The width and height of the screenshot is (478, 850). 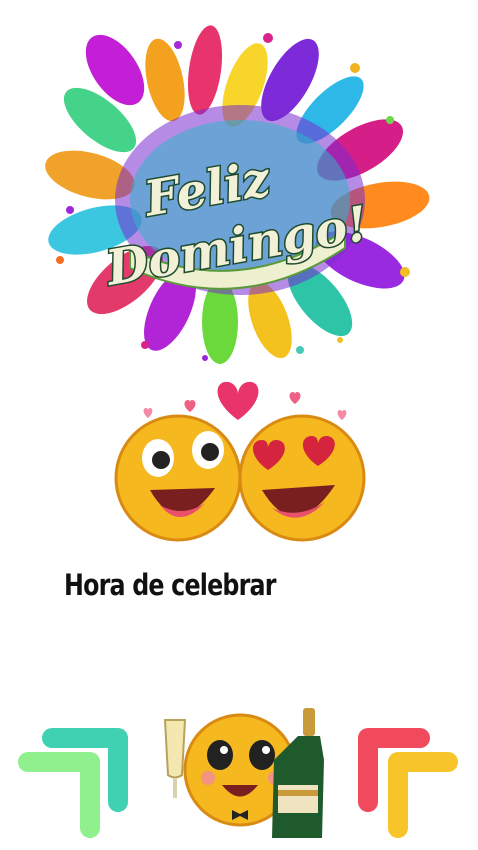 What do you see at coordinates (73, 783) in the screenshot?
I see `corner-arrow-left-icon` at bounding box center [73, 783].